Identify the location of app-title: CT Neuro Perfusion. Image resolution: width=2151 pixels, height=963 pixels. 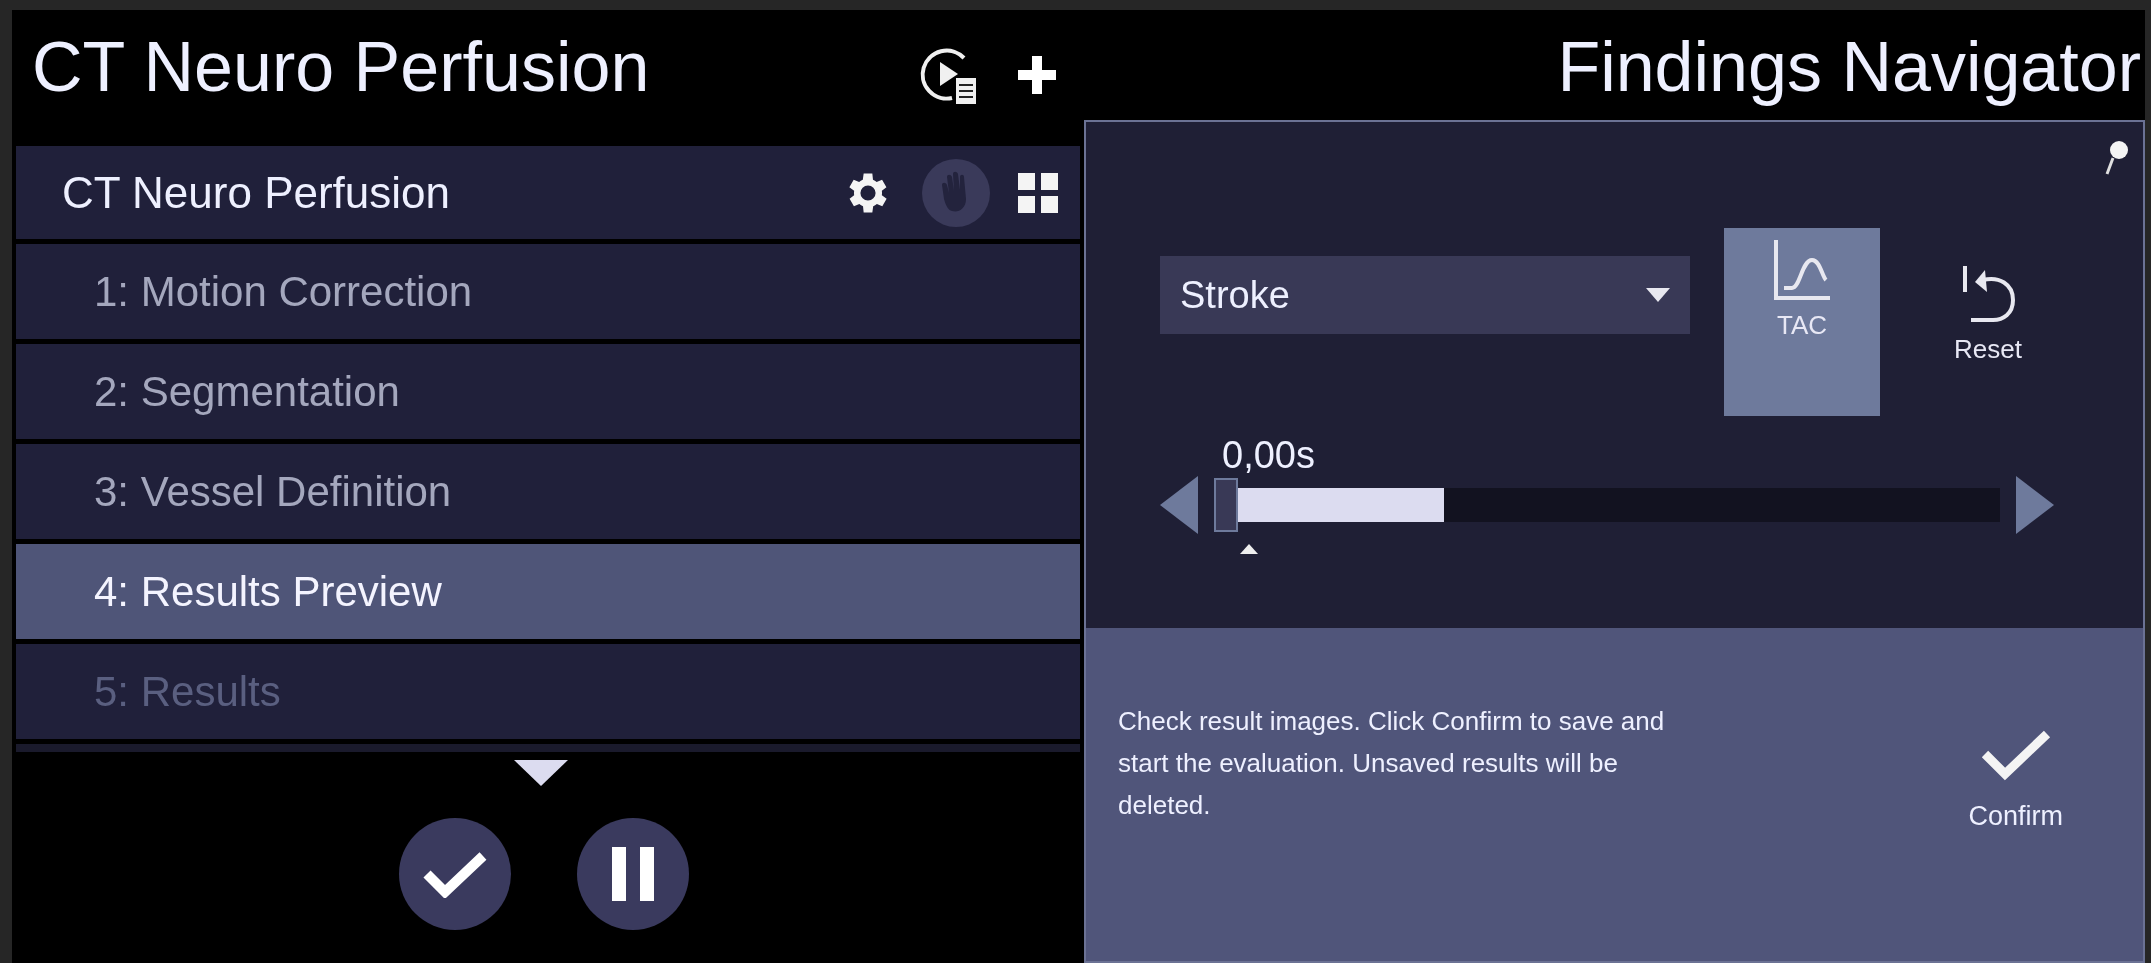
(341, 67).